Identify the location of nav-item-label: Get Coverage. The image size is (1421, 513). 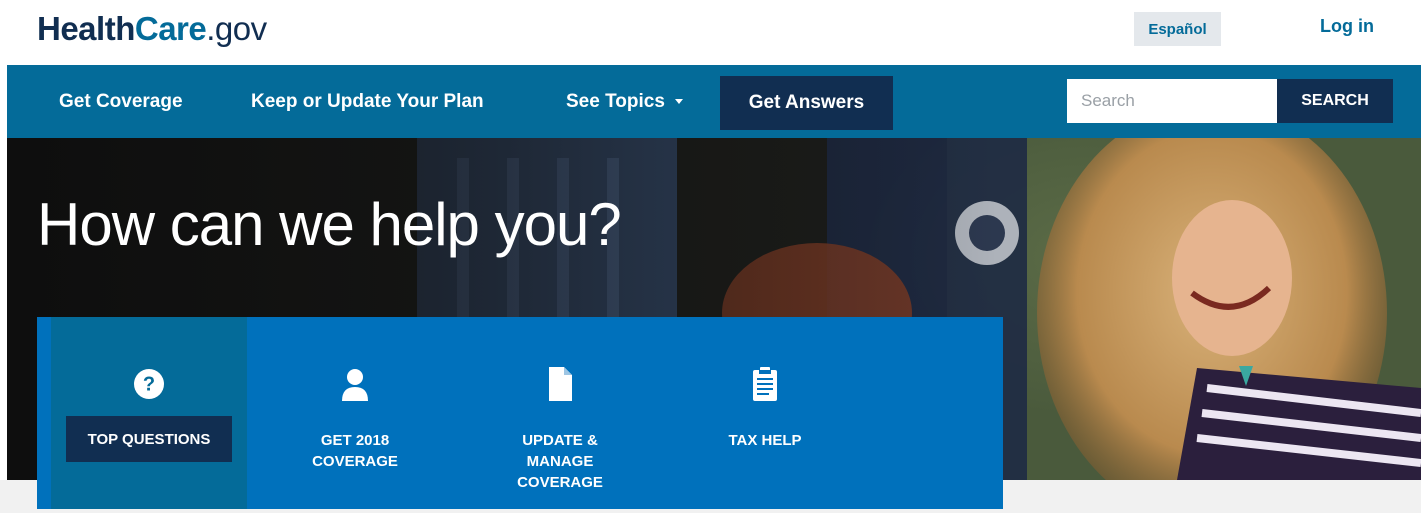
(121, 101).